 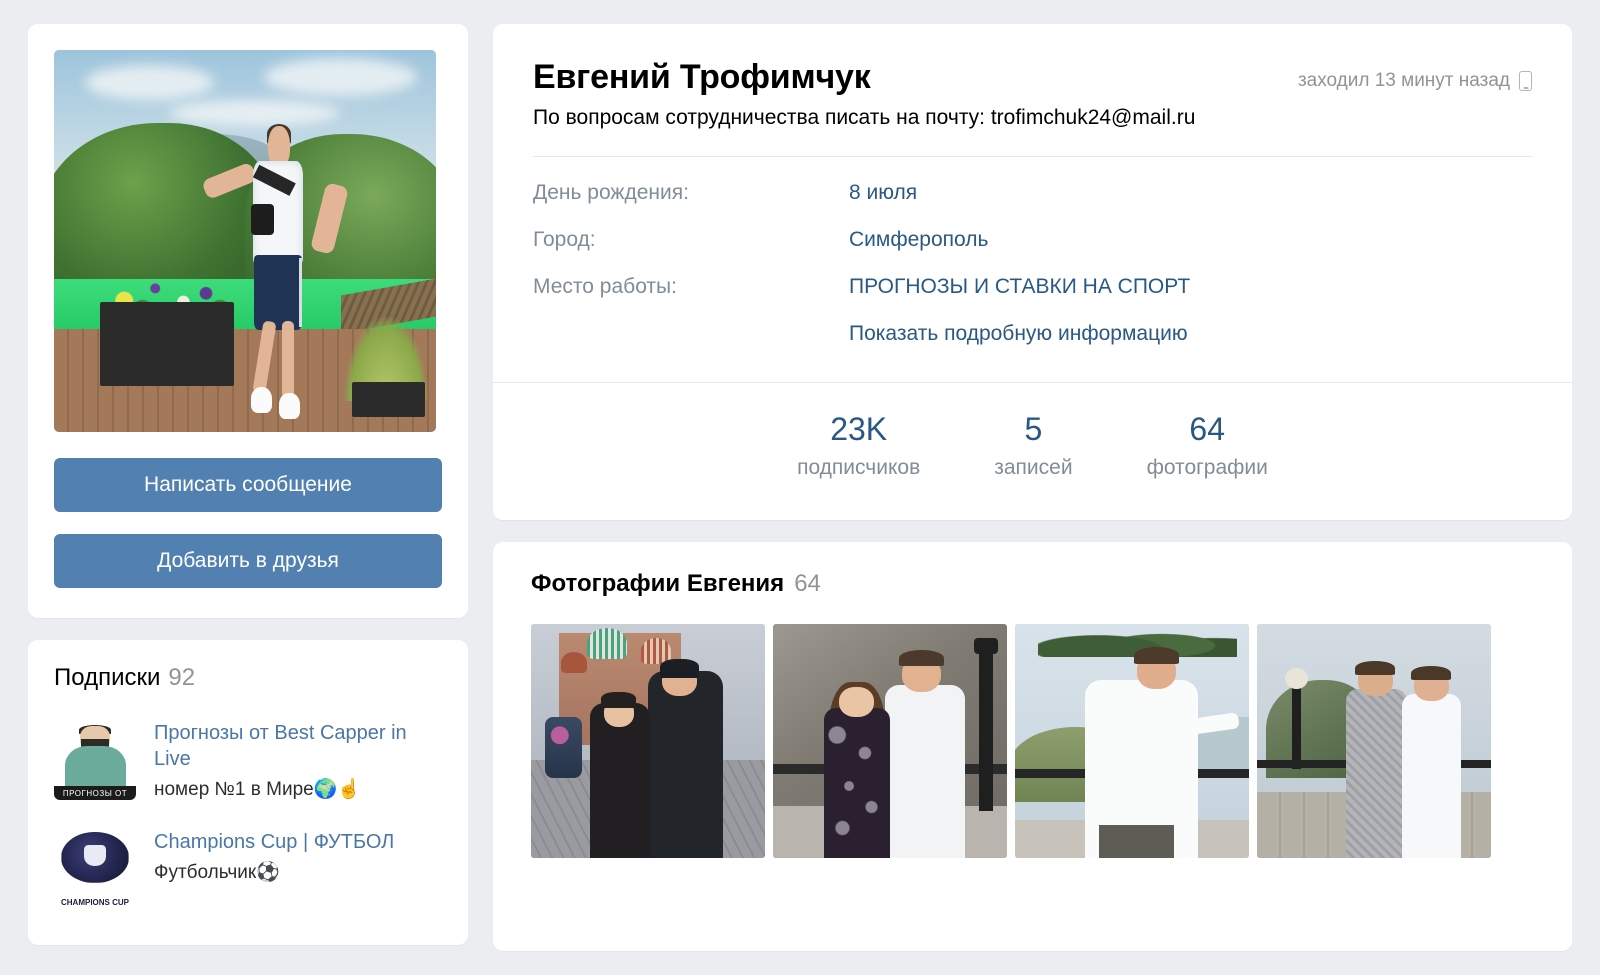 What do you see at coordinates (611, 192) in the screenshot?
I see `detail-label: День рождения:` at bounding box center [611, 192].